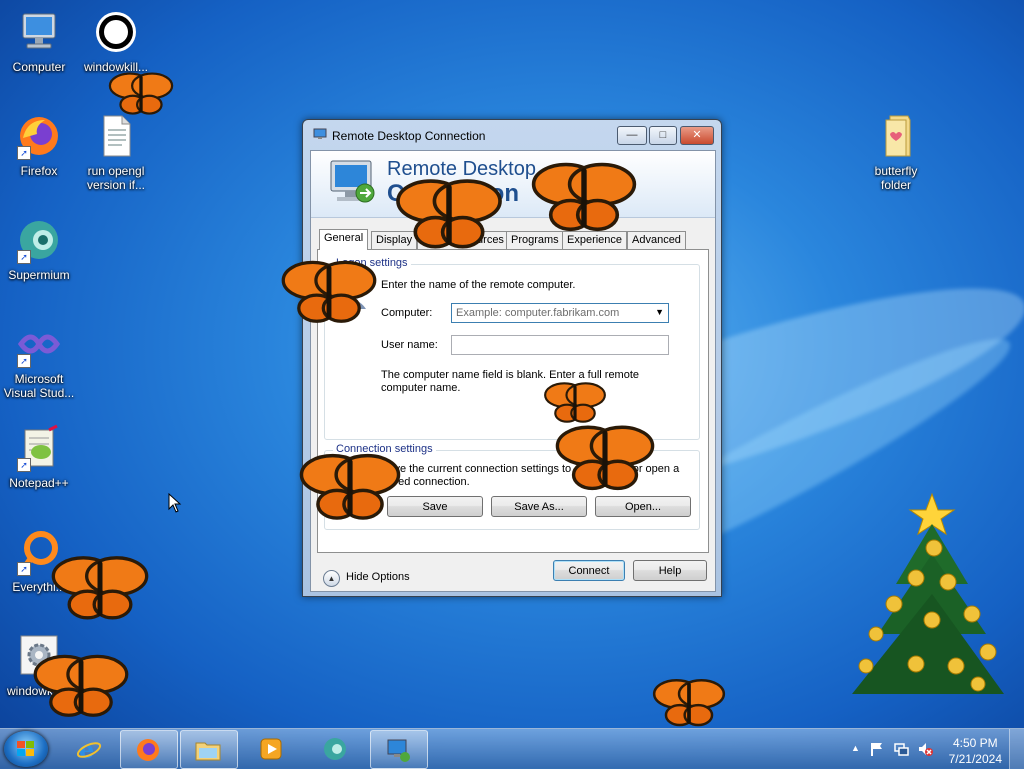 Image resolution: width=1024 pixels, height=769 pixels. I want to click on computer-icon, so click(39, 32).